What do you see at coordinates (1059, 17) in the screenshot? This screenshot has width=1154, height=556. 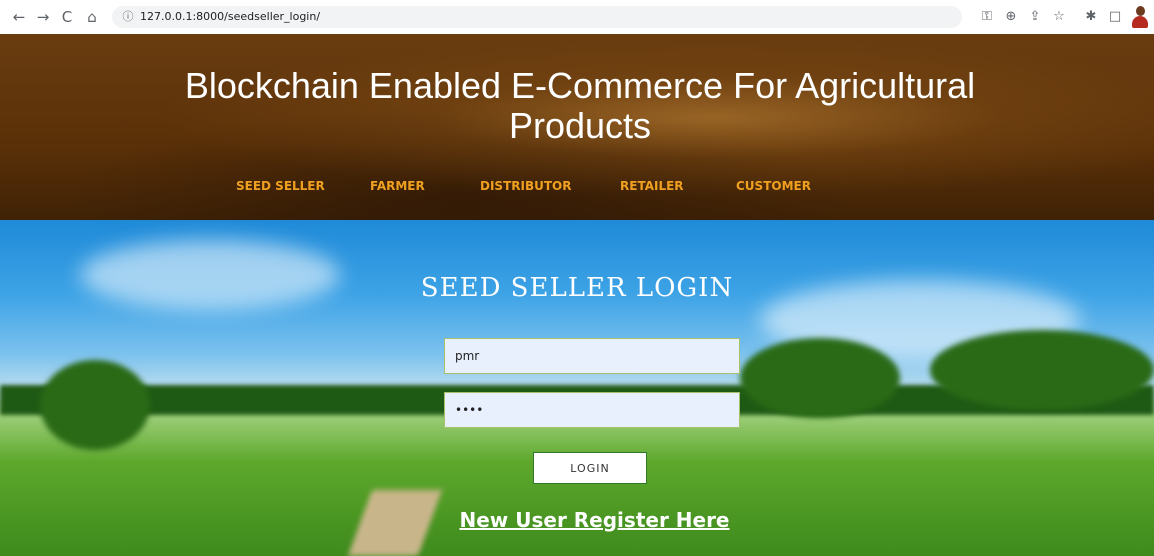 I see `bookmark-star-icon: ☆` at bounding box center [1059, 17].